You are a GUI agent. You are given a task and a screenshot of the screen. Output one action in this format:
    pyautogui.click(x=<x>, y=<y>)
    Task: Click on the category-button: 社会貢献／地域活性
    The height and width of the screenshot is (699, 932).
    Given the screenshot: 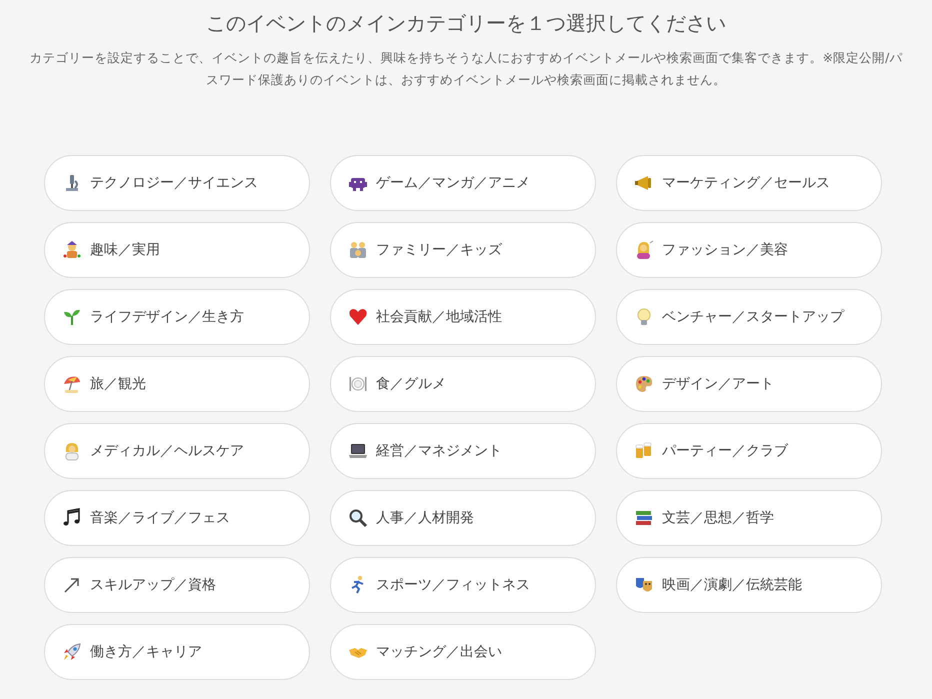 What is the action you would take?
    pyautogui.click(x=463, y=317)
    